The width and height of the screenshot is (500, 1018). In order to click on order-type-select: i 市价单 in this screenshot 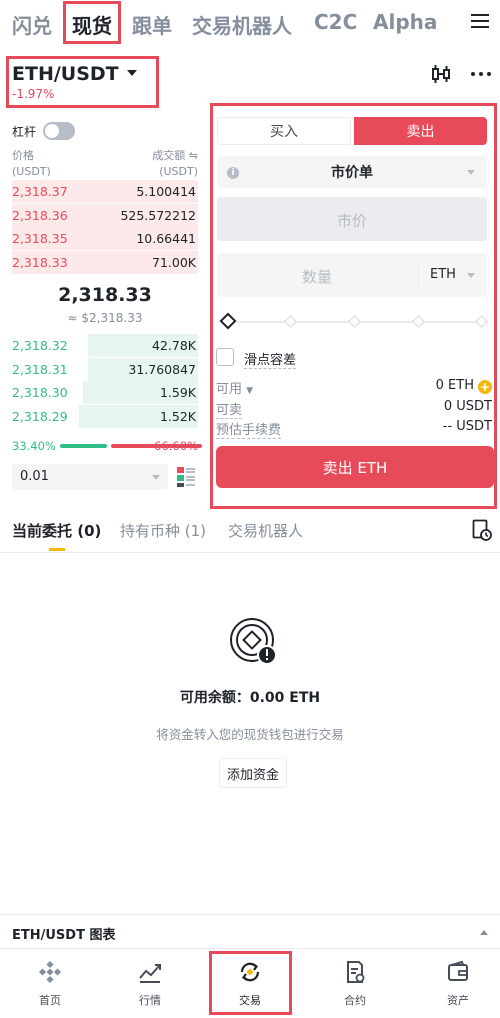, I will do `click(352, 172)`.